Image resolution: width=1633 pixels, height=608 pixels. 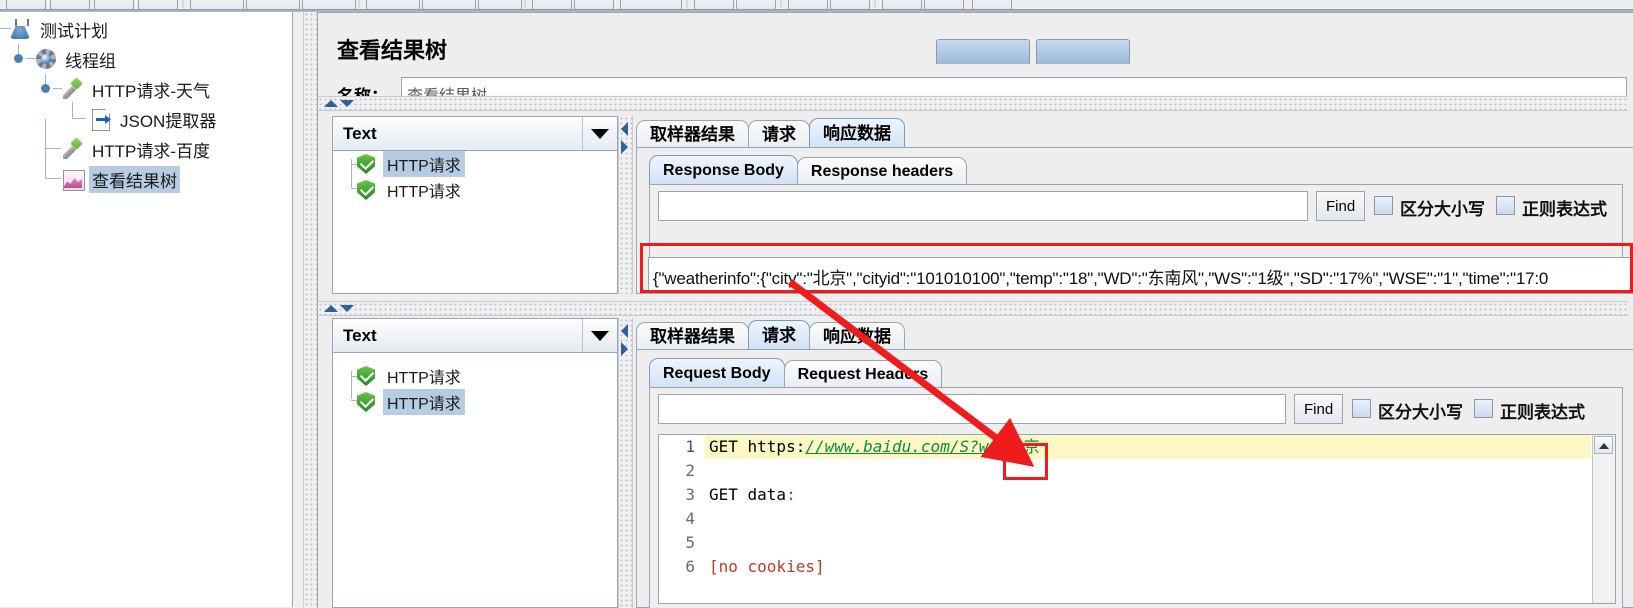 I want to click on upper-sampler-result-tree: Text HTTP请求 HTTP请求, so click(x=475, y=205).